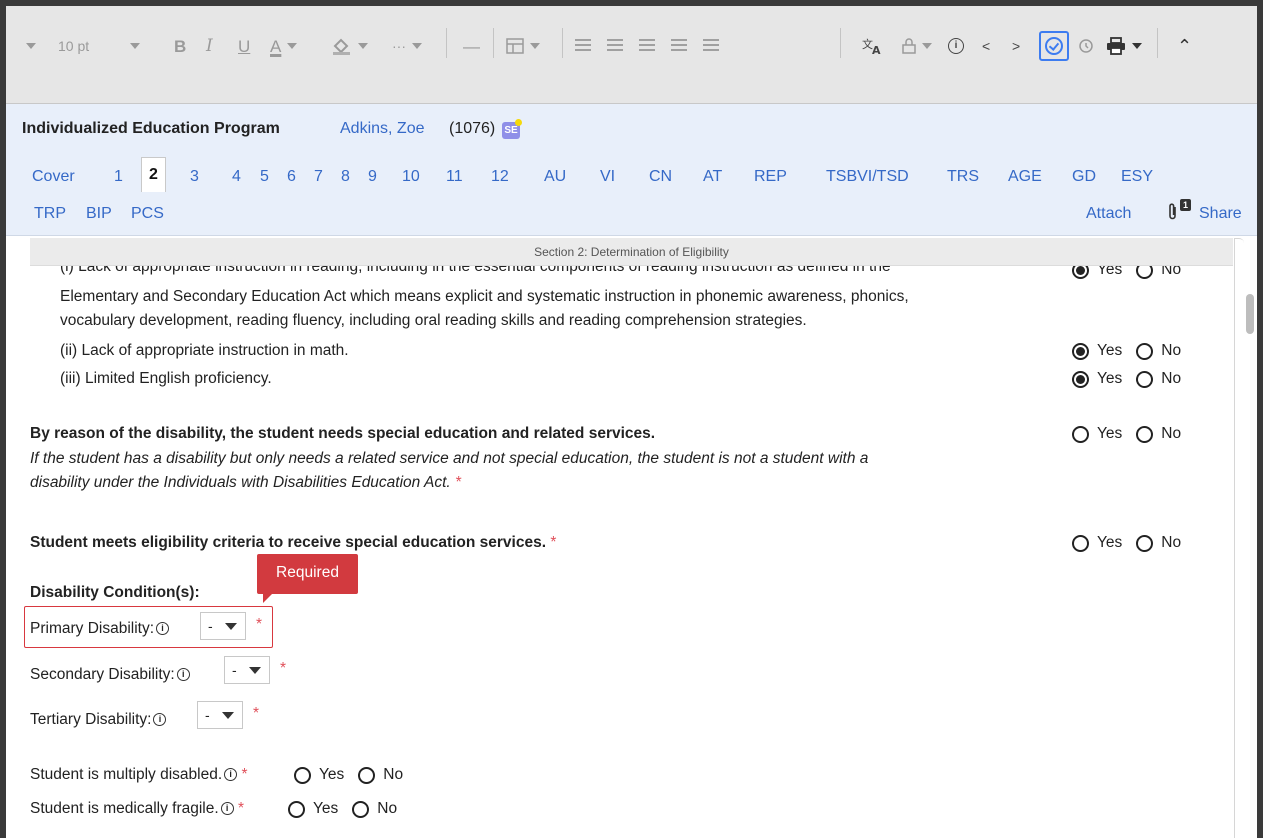 This screenshot has height=838, width=1263. I want to click on tab-trp: TRP, so click(50, 214).